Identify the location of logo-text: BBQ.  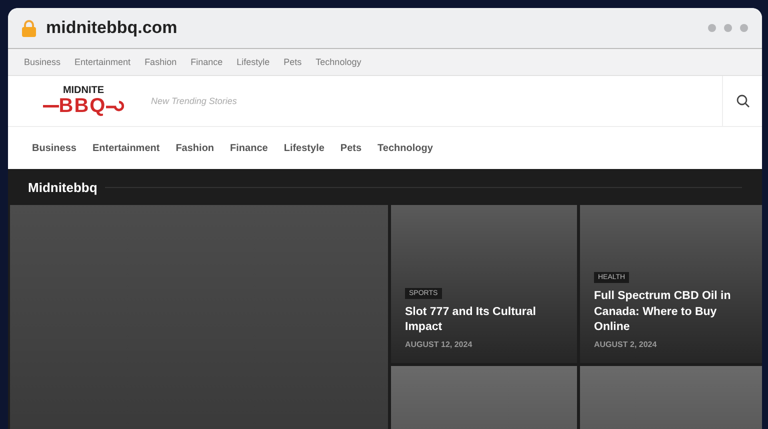
(82, 106).